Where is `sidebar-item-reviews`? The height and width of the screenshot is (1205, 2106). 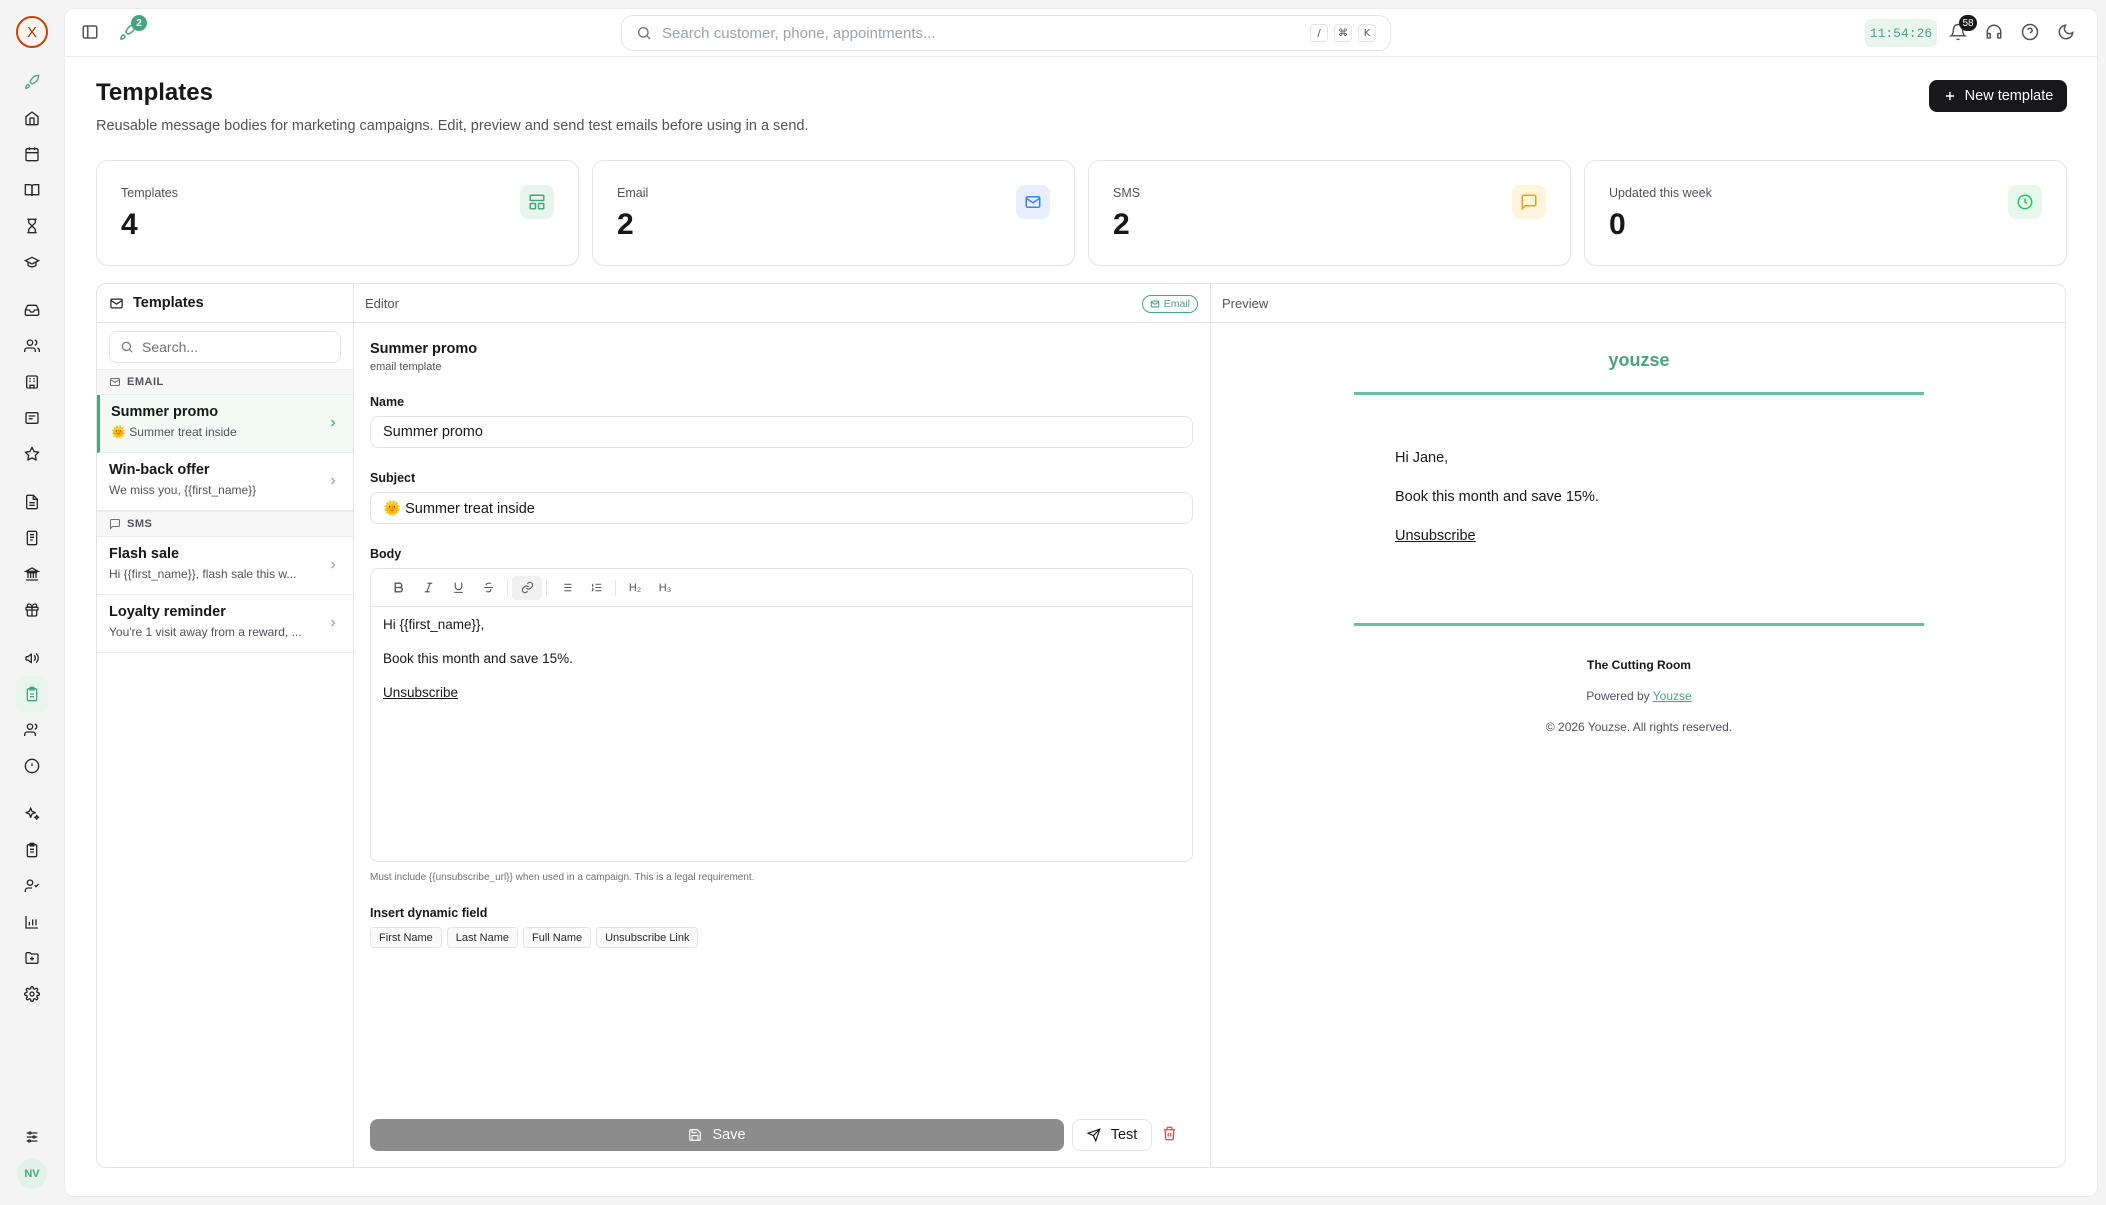
sidebar-item-reviews is located at coordinates (32, 454).